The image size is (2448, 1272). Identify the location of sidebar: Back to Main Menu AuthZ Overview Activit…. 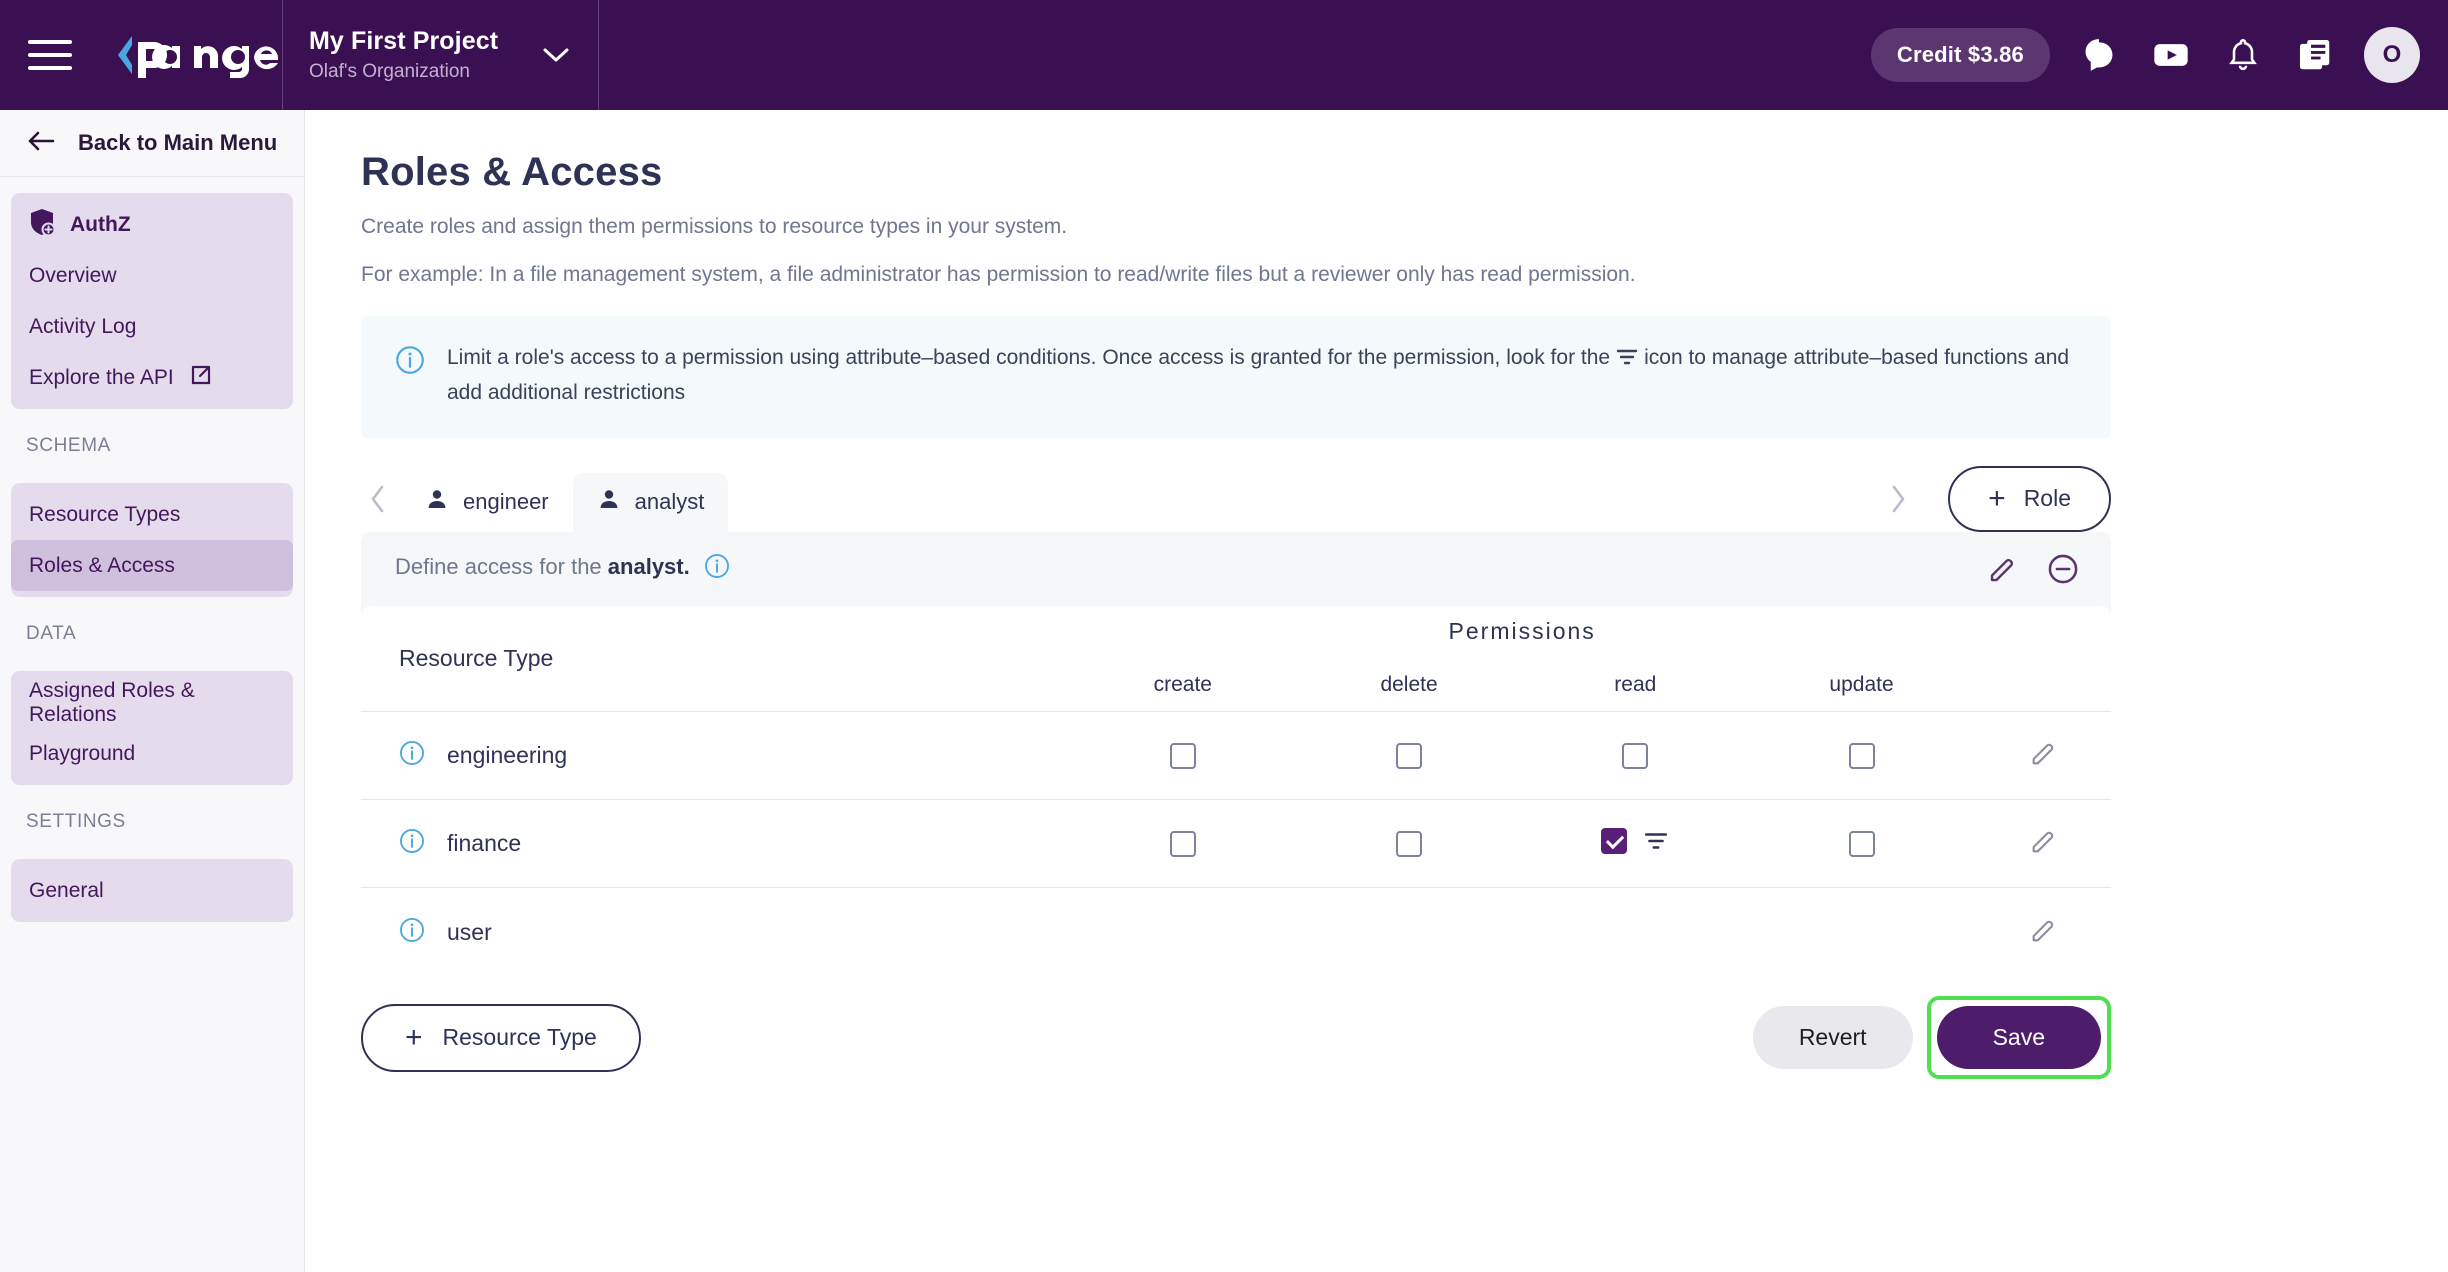
(152, 691).